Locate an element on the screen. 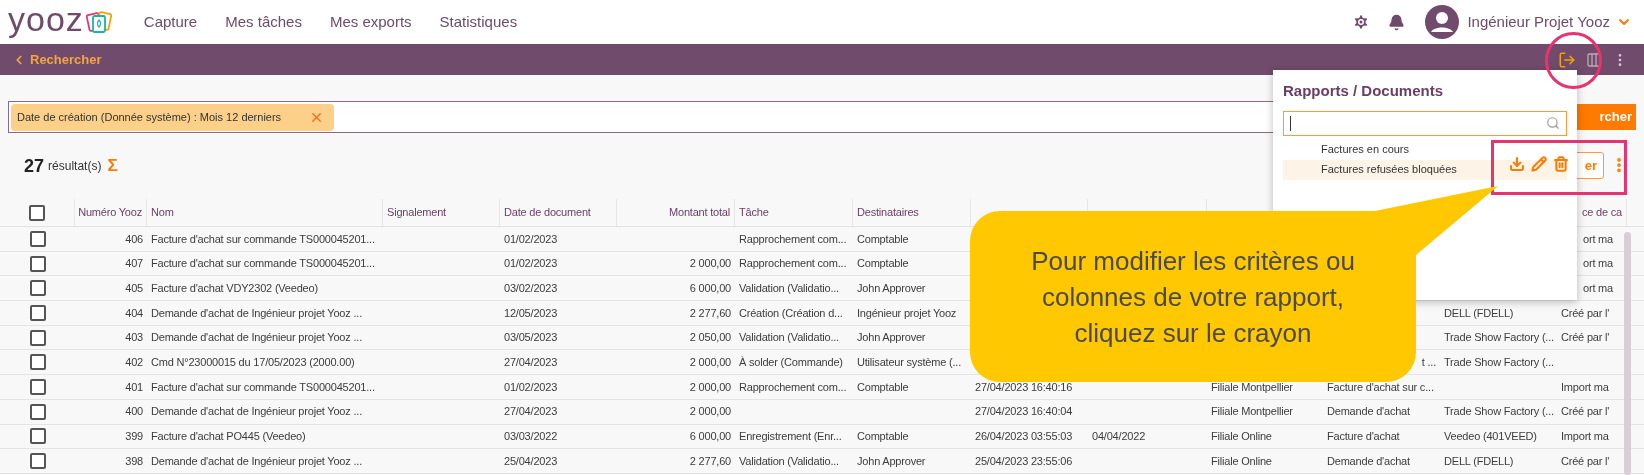 The width and height of the screenshot is (1644, 475). report-item: Factures refusées bloquées is located at coordinates (1425, 169).